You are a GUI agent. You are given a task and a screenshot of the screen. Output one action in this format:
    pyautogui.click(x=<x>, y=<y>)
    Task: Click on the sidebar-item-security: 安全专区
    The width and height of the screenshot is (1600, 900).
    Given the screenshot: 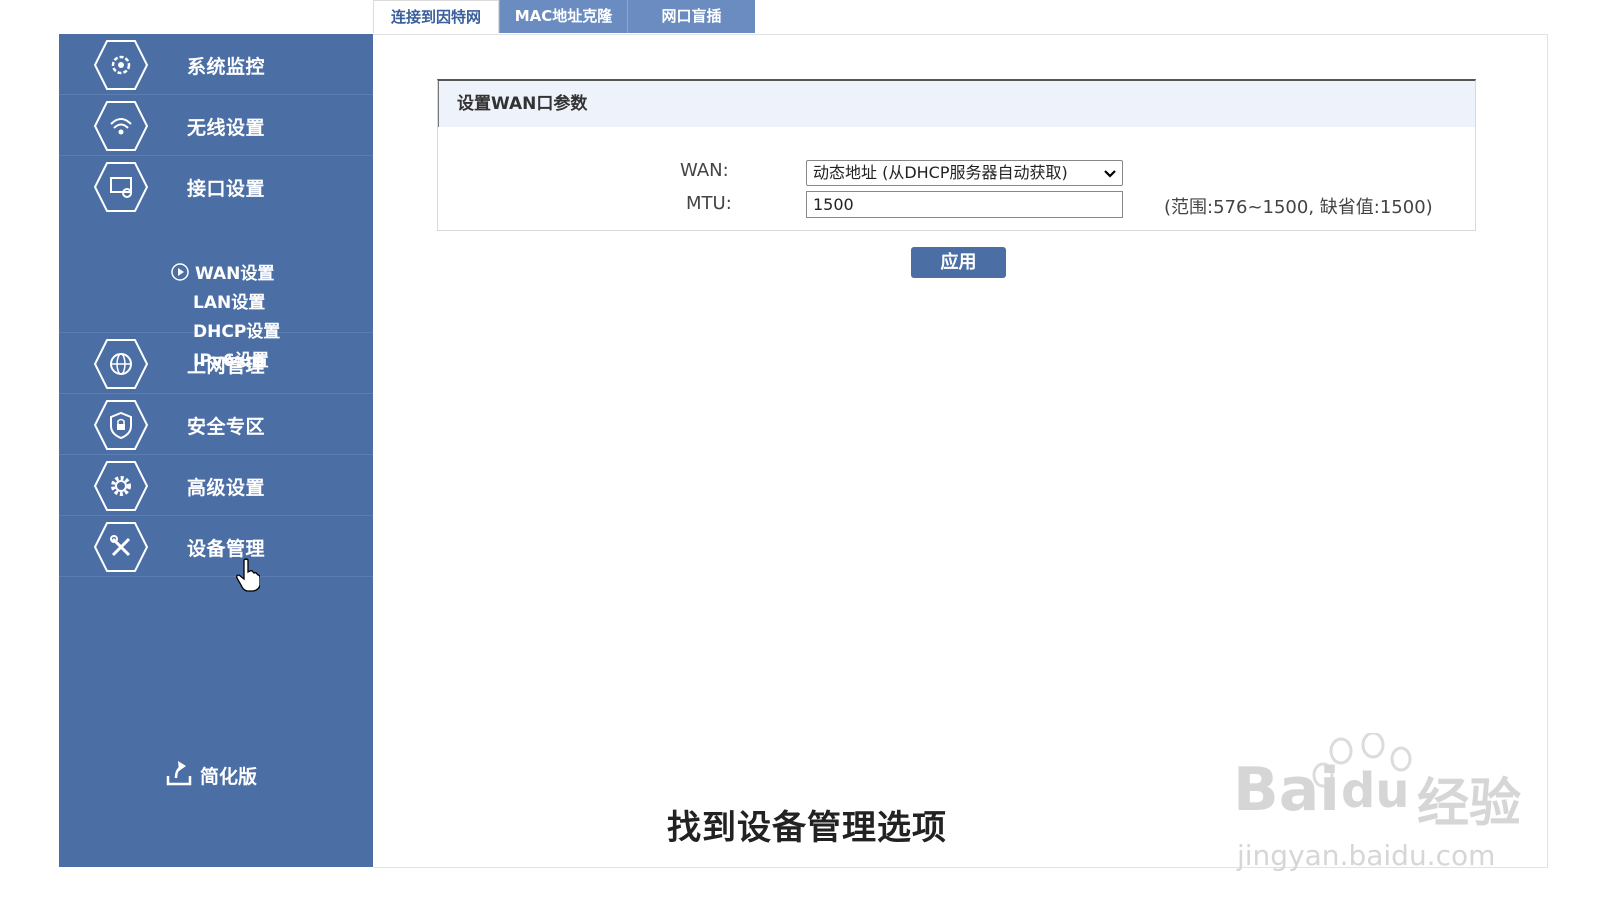 What is the action you would take?
    pyautogui.click(x=216, y=424)
    